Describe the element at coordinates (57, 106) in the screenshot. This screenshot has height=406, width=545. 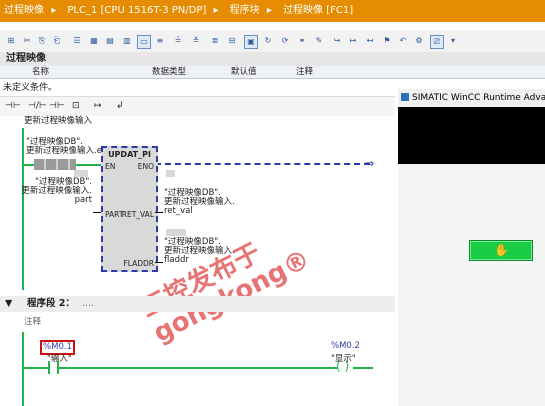
I see `coil-icon: ⊣⊢` at that location.